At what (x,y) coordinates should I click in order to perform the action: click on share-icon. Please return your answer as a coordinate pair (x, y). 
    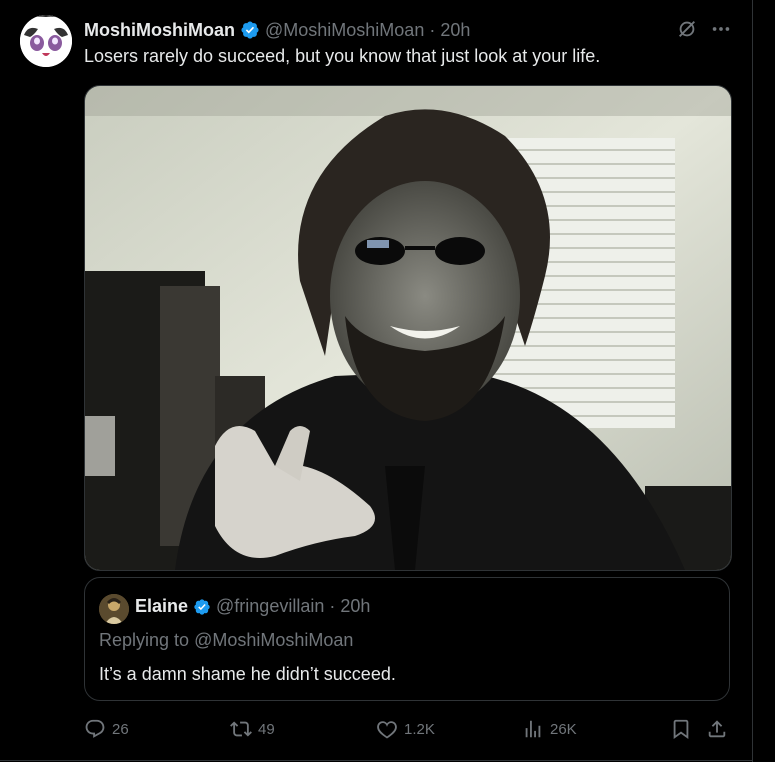
    Looking at the image, I should click on (717, 729).